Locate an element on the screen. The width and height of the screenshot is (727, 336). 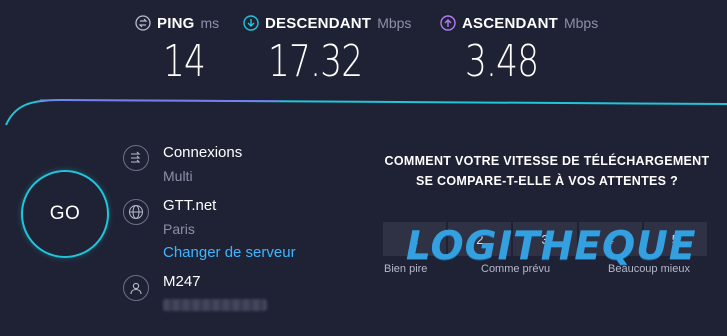
download-value: 17.32 is located at coordinates (315, 61).